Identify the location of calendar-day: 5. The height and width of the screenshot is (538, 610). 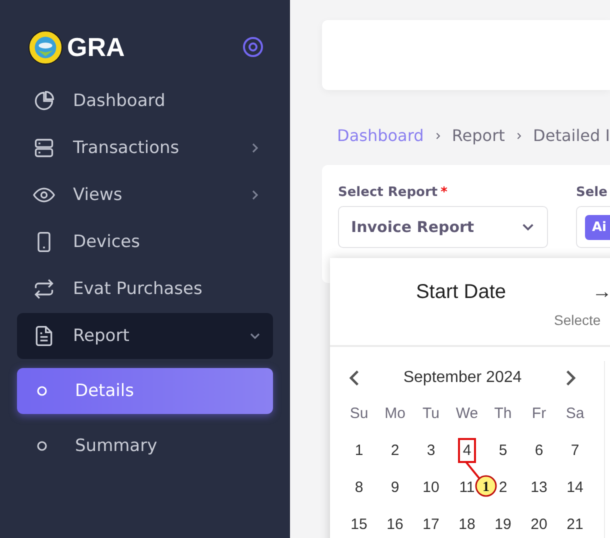
(503, 450).